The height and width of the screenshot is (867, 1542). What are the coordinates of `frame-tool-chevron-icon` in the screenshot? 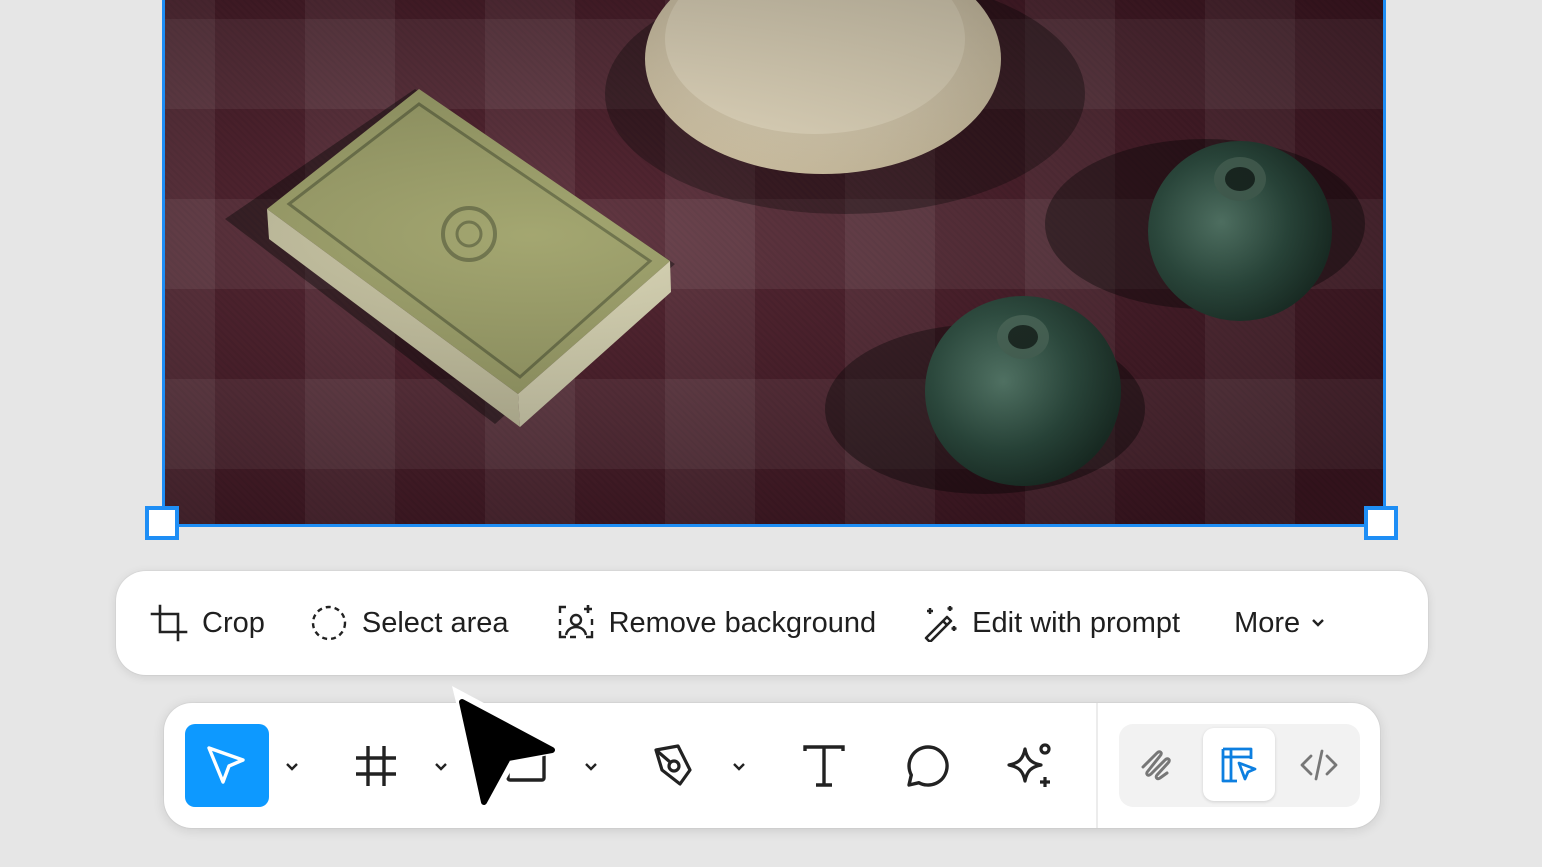 It's located at (441, 767).